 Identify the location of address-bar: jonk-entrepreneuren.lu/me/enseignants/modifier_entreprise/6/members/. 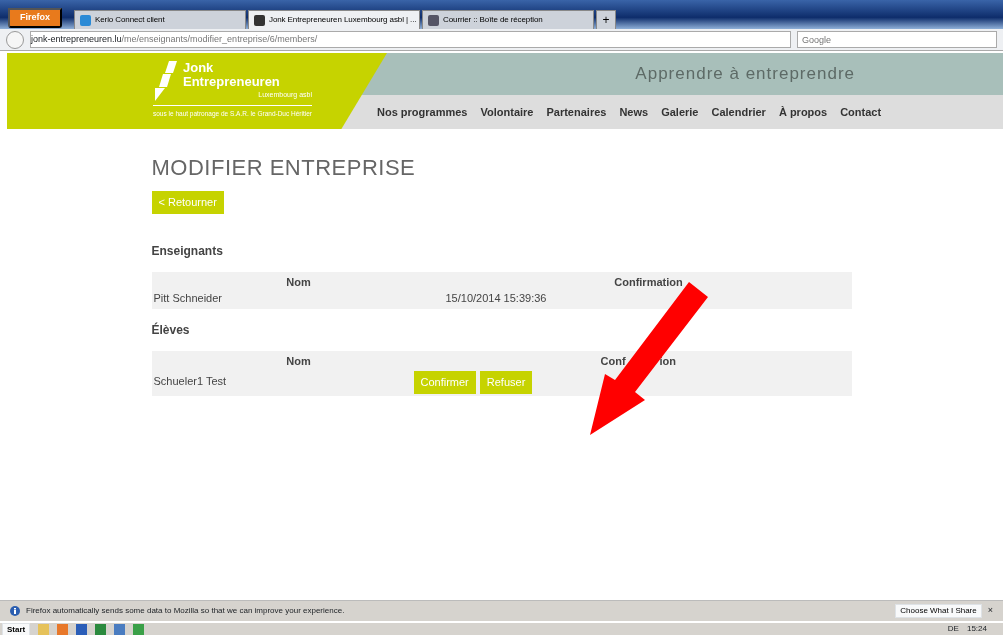
(410, 39).